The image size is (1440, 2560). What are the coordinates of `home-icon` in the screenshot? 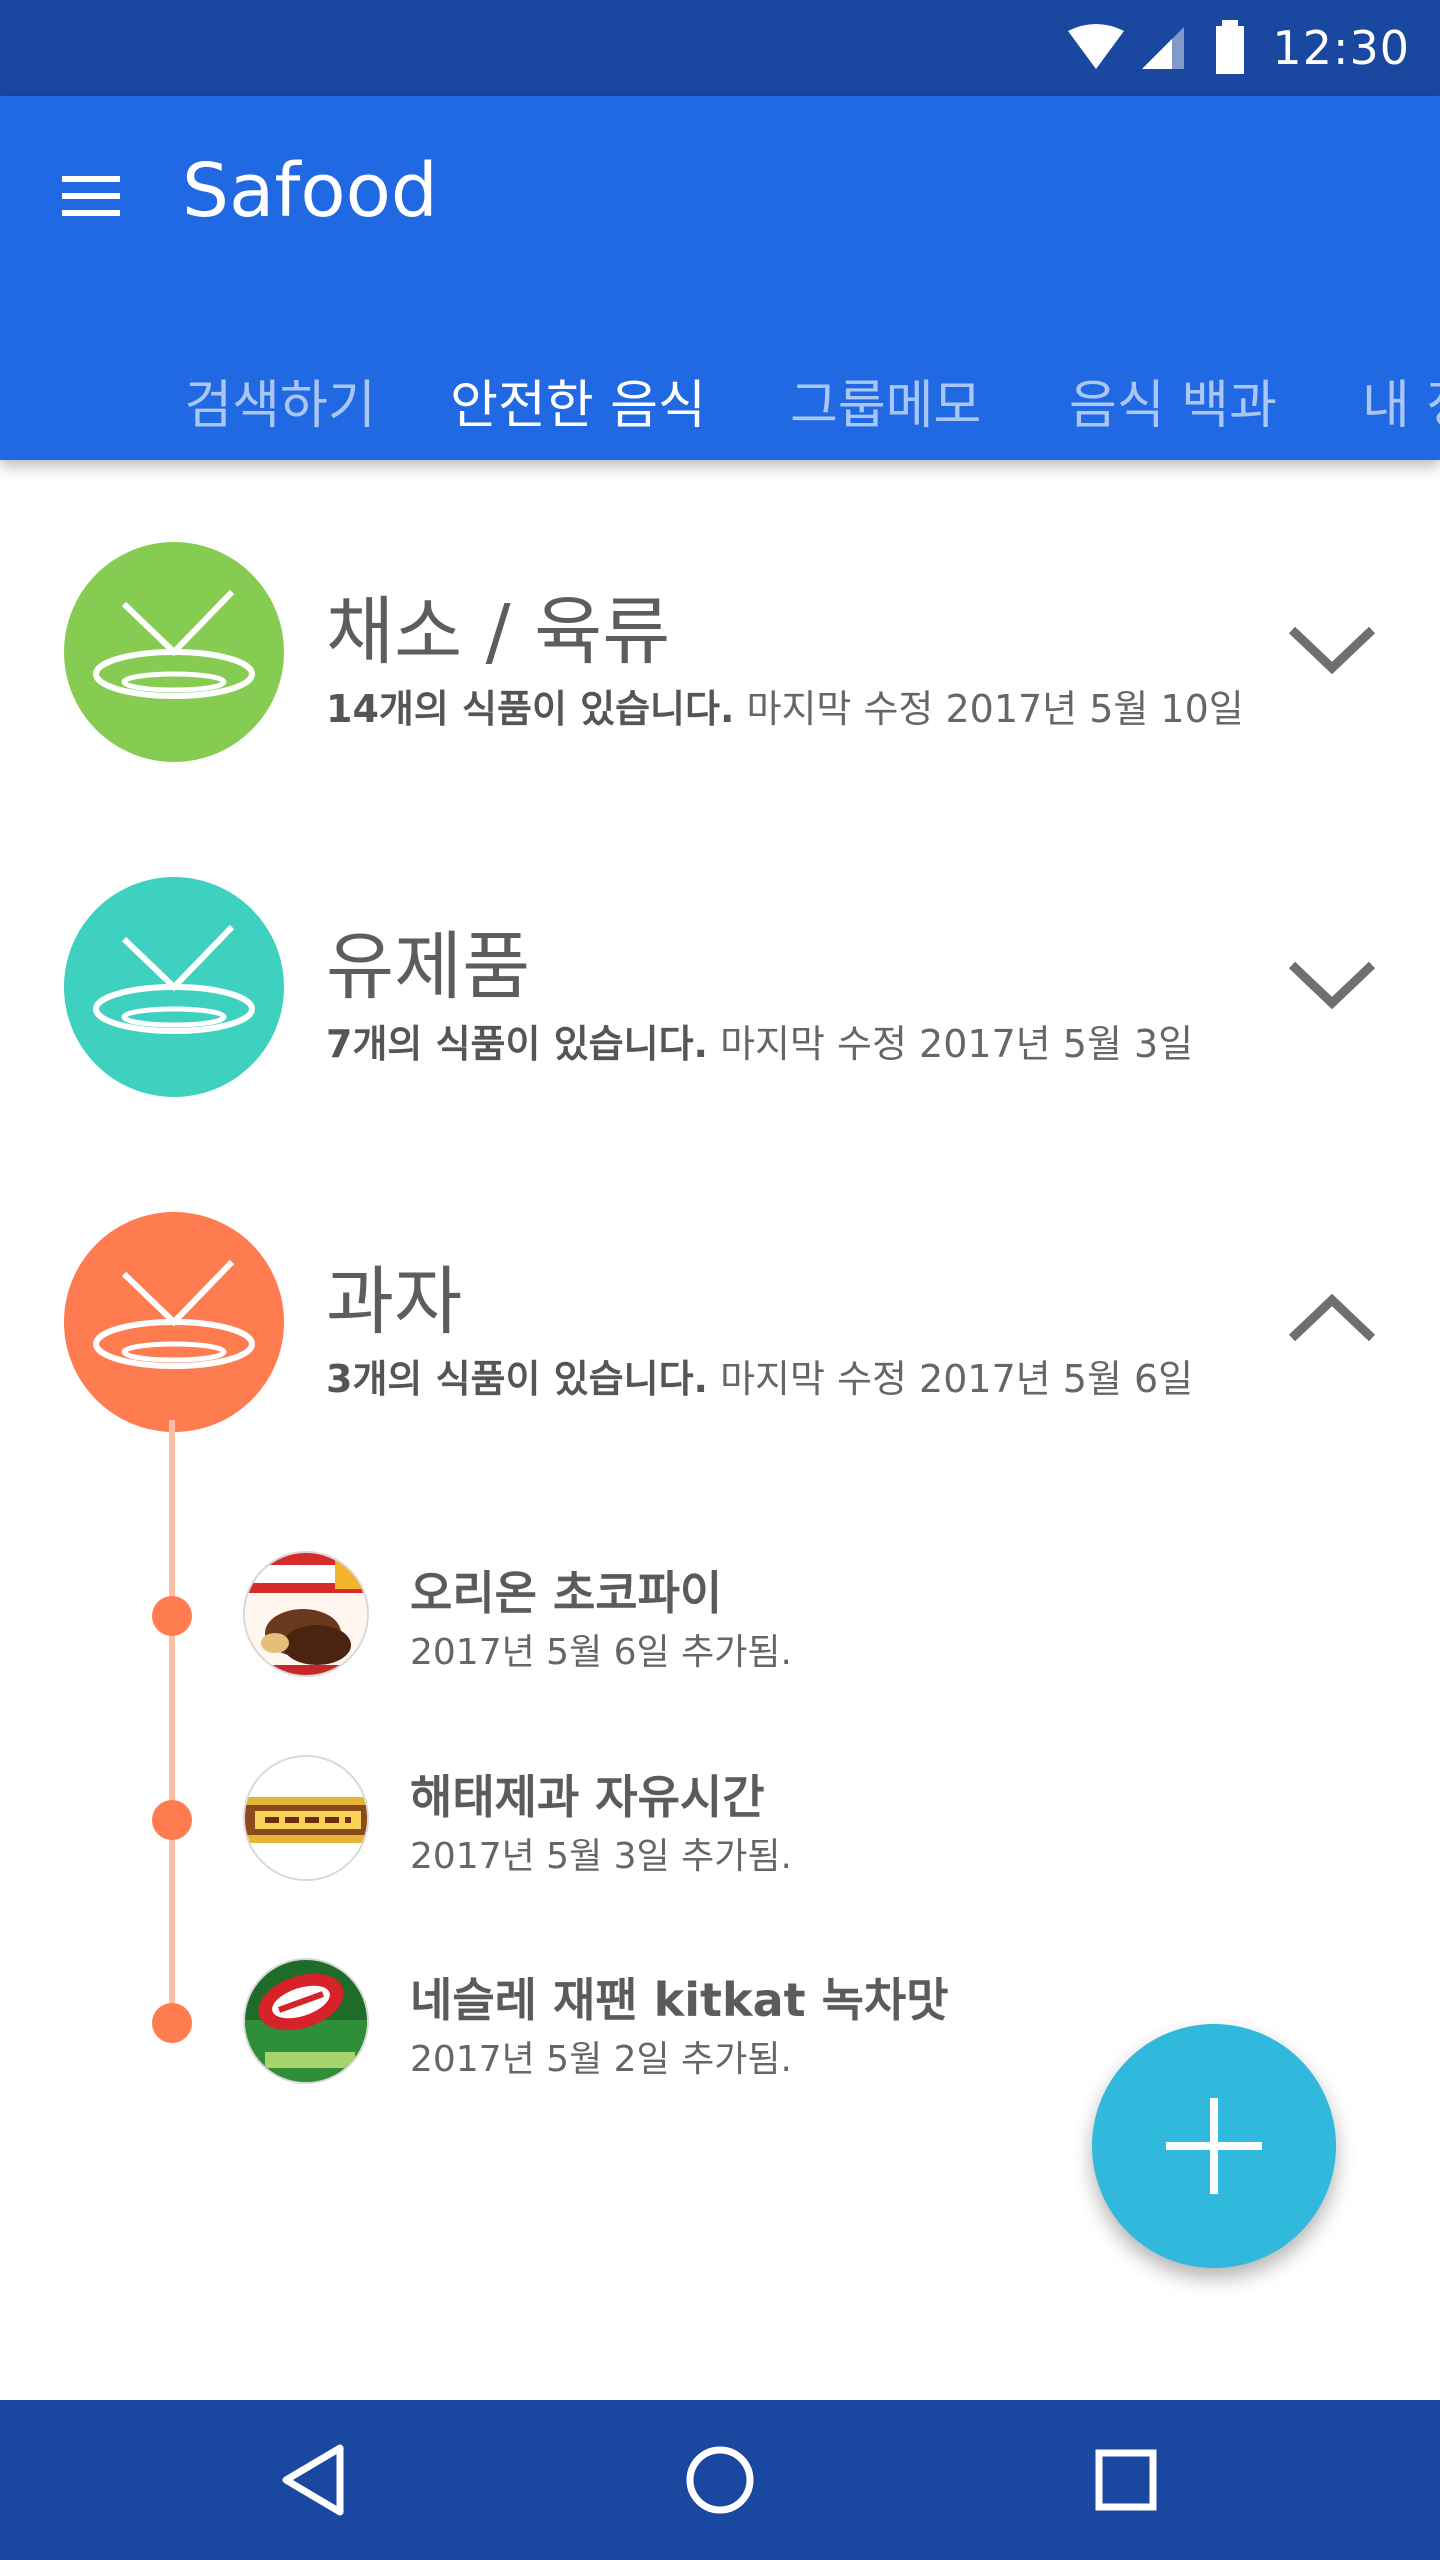 It's located at (720, 2480).